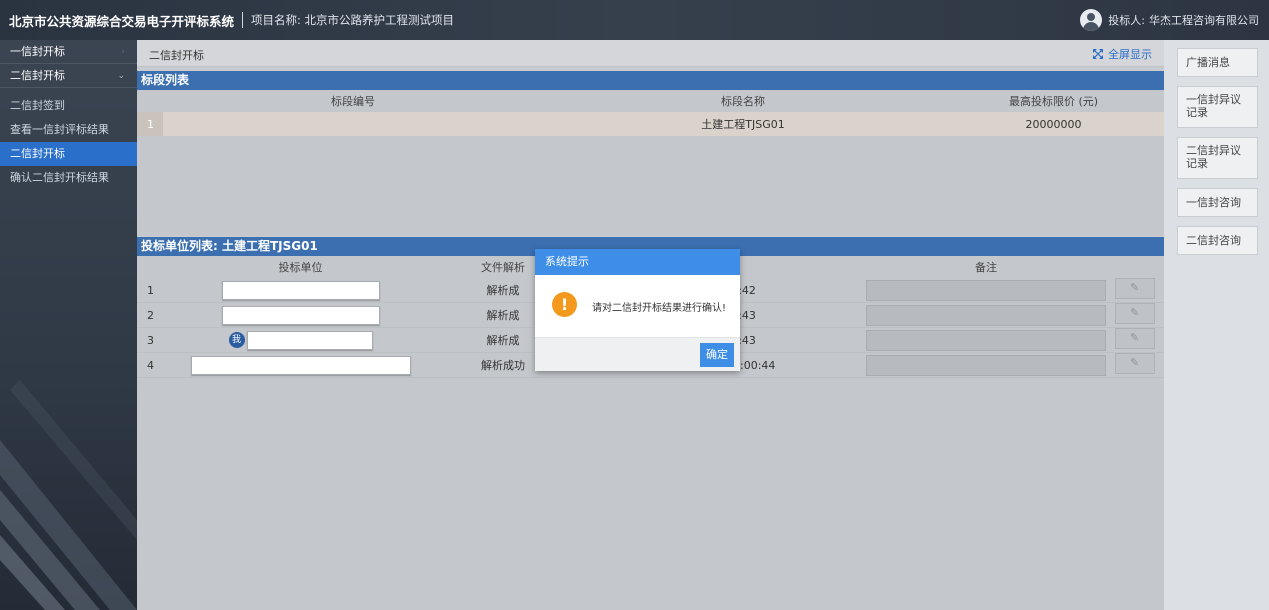 This screenshot has width=1269, height=610. I want to click on table-header-row: 标段编号 标段名称 最高投标限价 (元), so click(650, 101).